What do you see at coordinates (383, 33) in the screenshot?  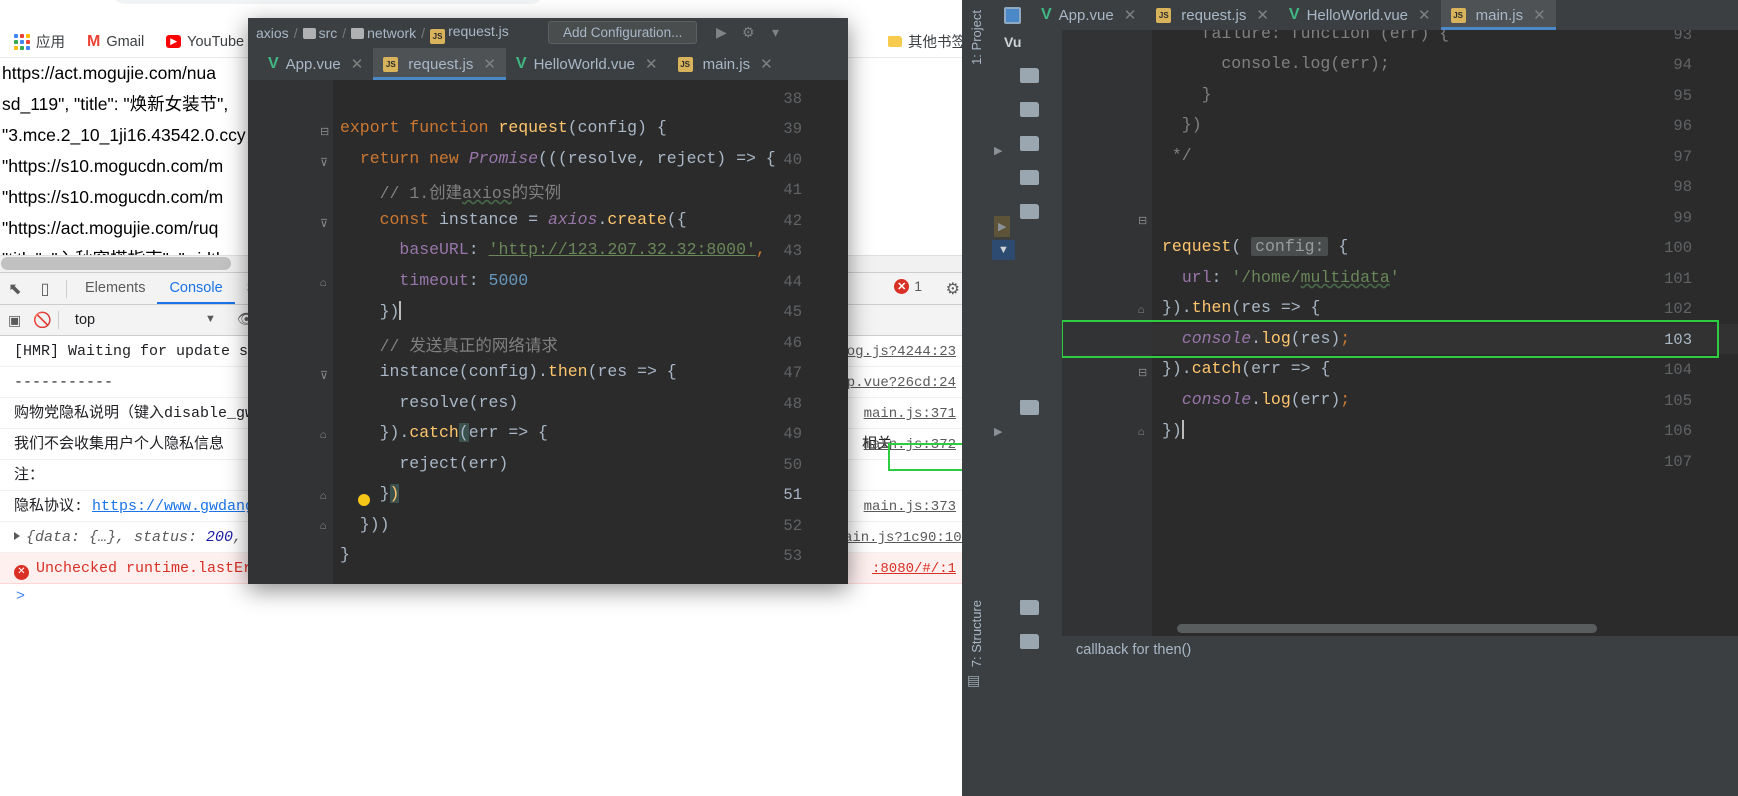 I see `breadcrumb-item-network: network` at bounding box center [383, 33].